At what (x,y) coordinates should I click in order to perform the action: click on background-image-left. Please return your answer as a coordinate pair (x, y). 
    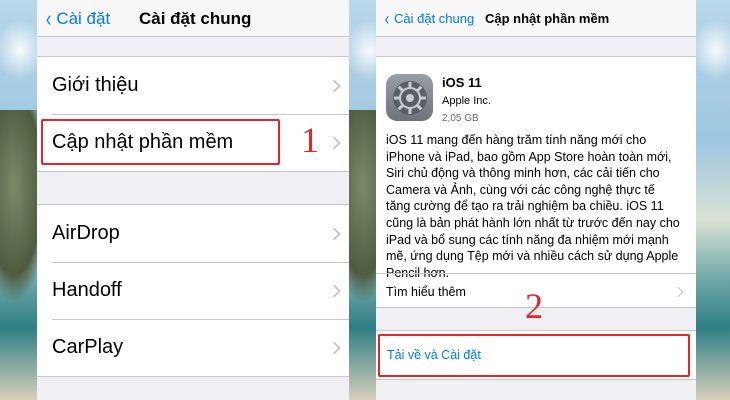
    Looking at the image, I should click on (18, 200).